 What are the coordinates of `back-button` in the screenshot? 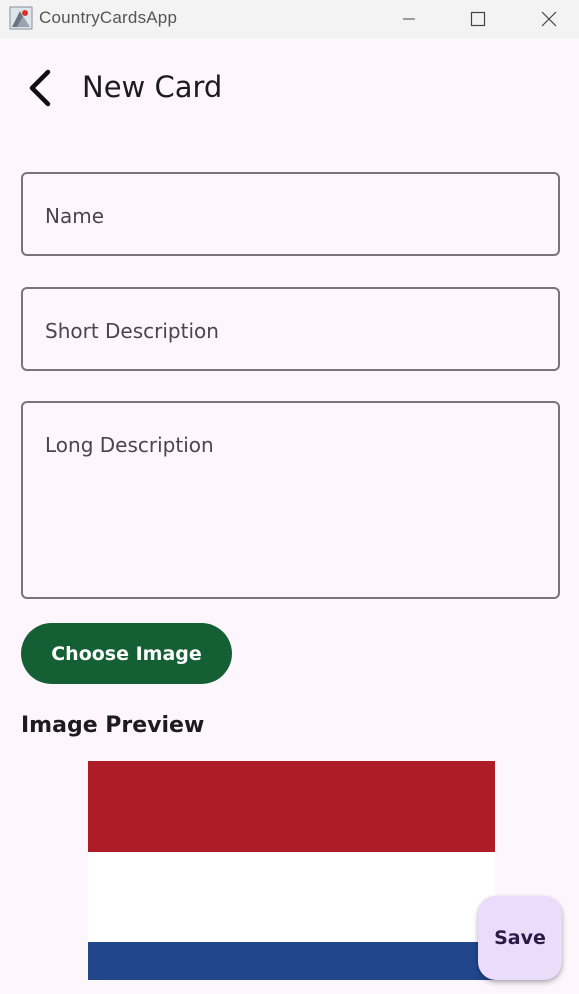 It's located at (40, 88).